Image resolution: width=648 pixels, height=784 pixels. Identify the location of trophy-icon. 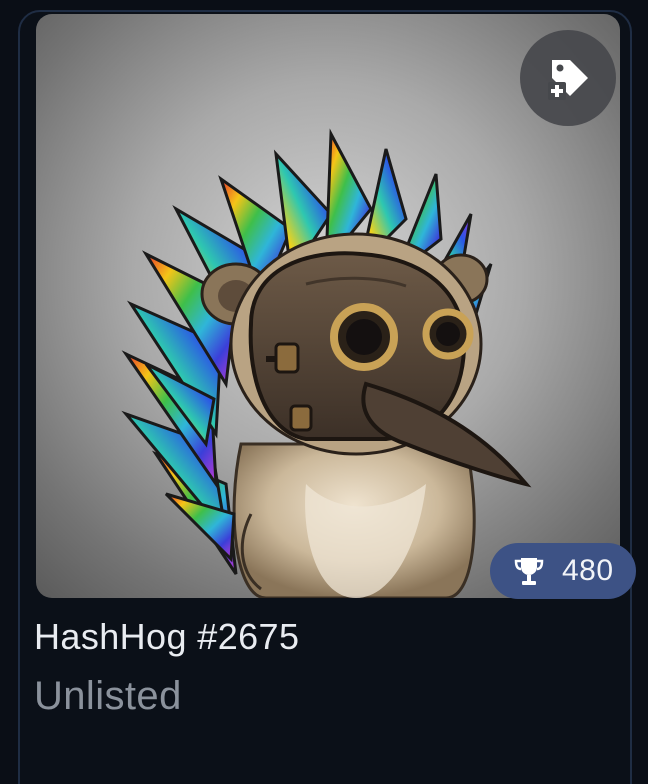
(529, 571).